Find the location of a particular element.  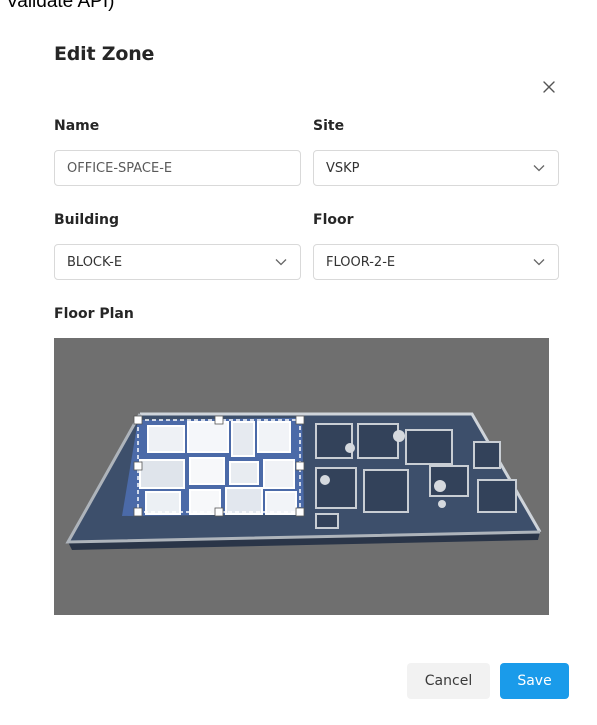

floor-label: Floor is located at coordinates (333, 220).